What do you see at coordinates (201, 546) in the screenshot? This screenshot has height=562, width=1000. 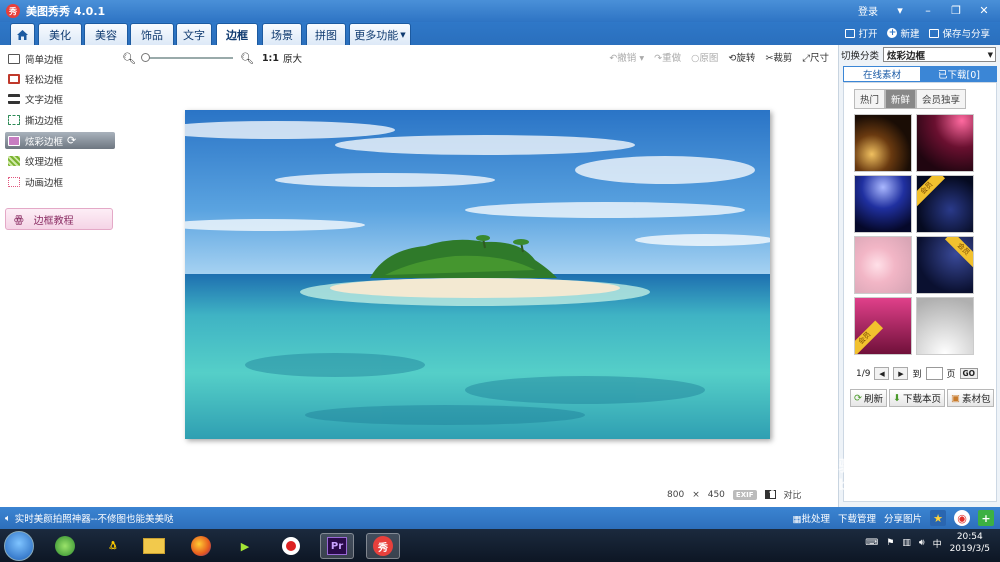 I see `taskbar-firefox-icon` at bounding box center [201, 546].